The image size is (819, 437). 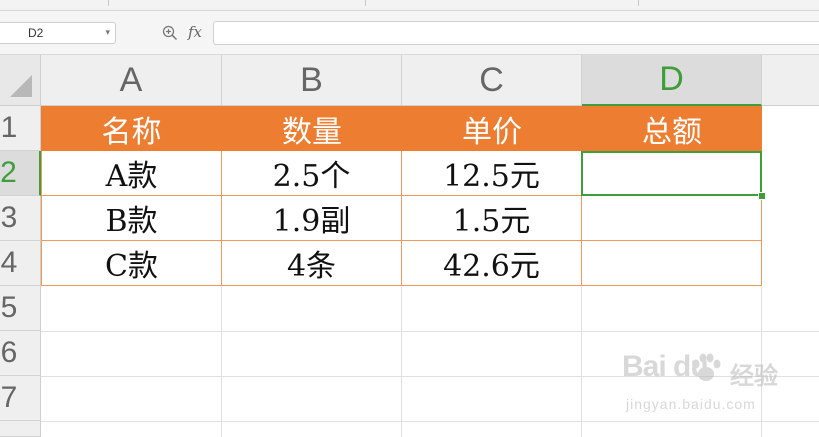 I want to click on cell-a2: A款, so click(x=131, y=173).